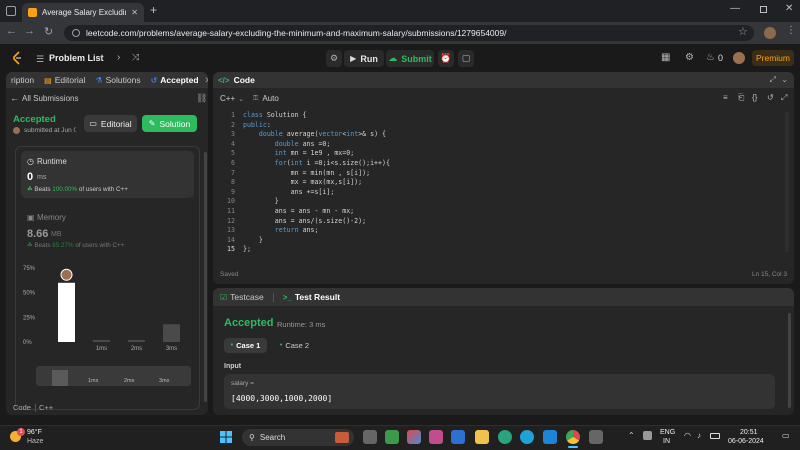 Image resolution: width=800 pixels, height=450 pixels. Describe the element at coordinates (392, 437) in the screenshot. I see `app-green-icon` at that location.